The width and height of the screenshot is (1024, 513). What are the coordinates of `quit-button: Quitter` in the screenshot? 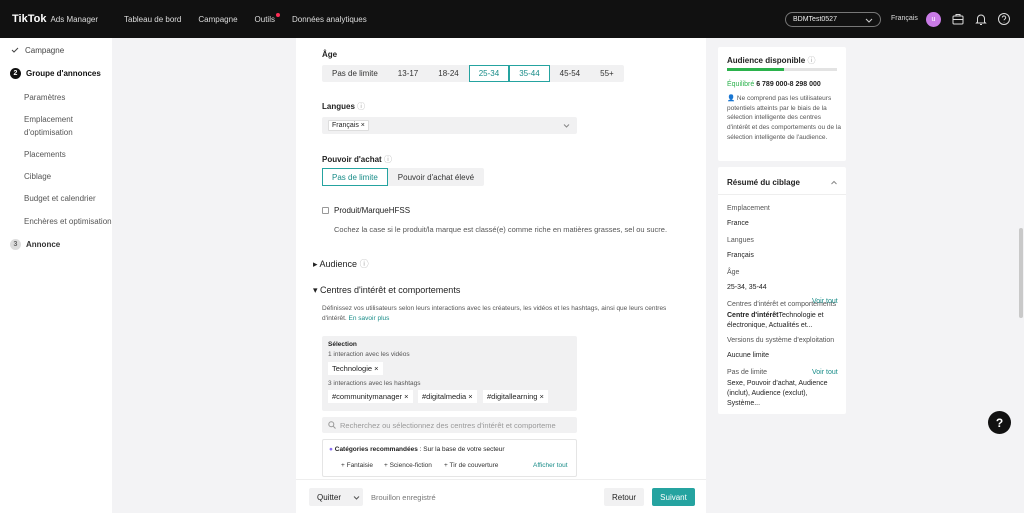 It's located at (336, 497).